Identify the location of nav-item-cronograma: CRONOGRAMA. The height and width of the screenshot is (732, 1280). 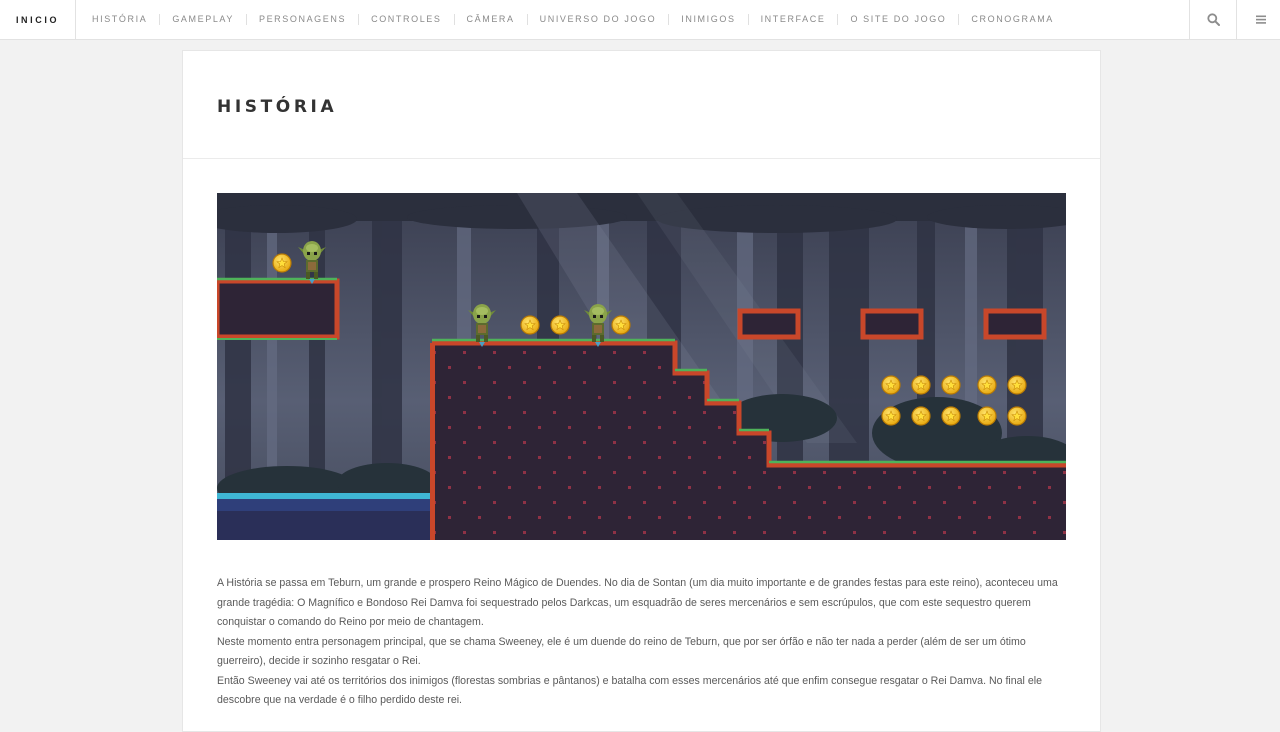
(1012, 19).